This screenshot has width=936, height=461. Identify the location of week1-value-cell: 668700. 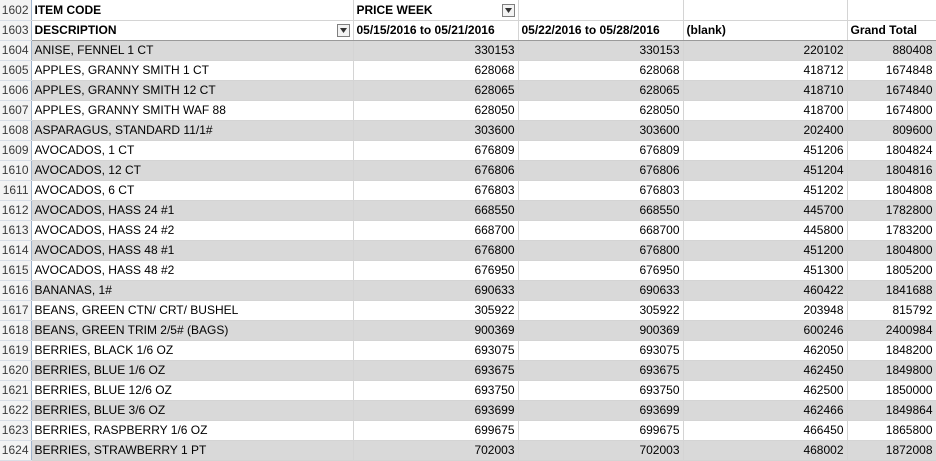
(436, 230).